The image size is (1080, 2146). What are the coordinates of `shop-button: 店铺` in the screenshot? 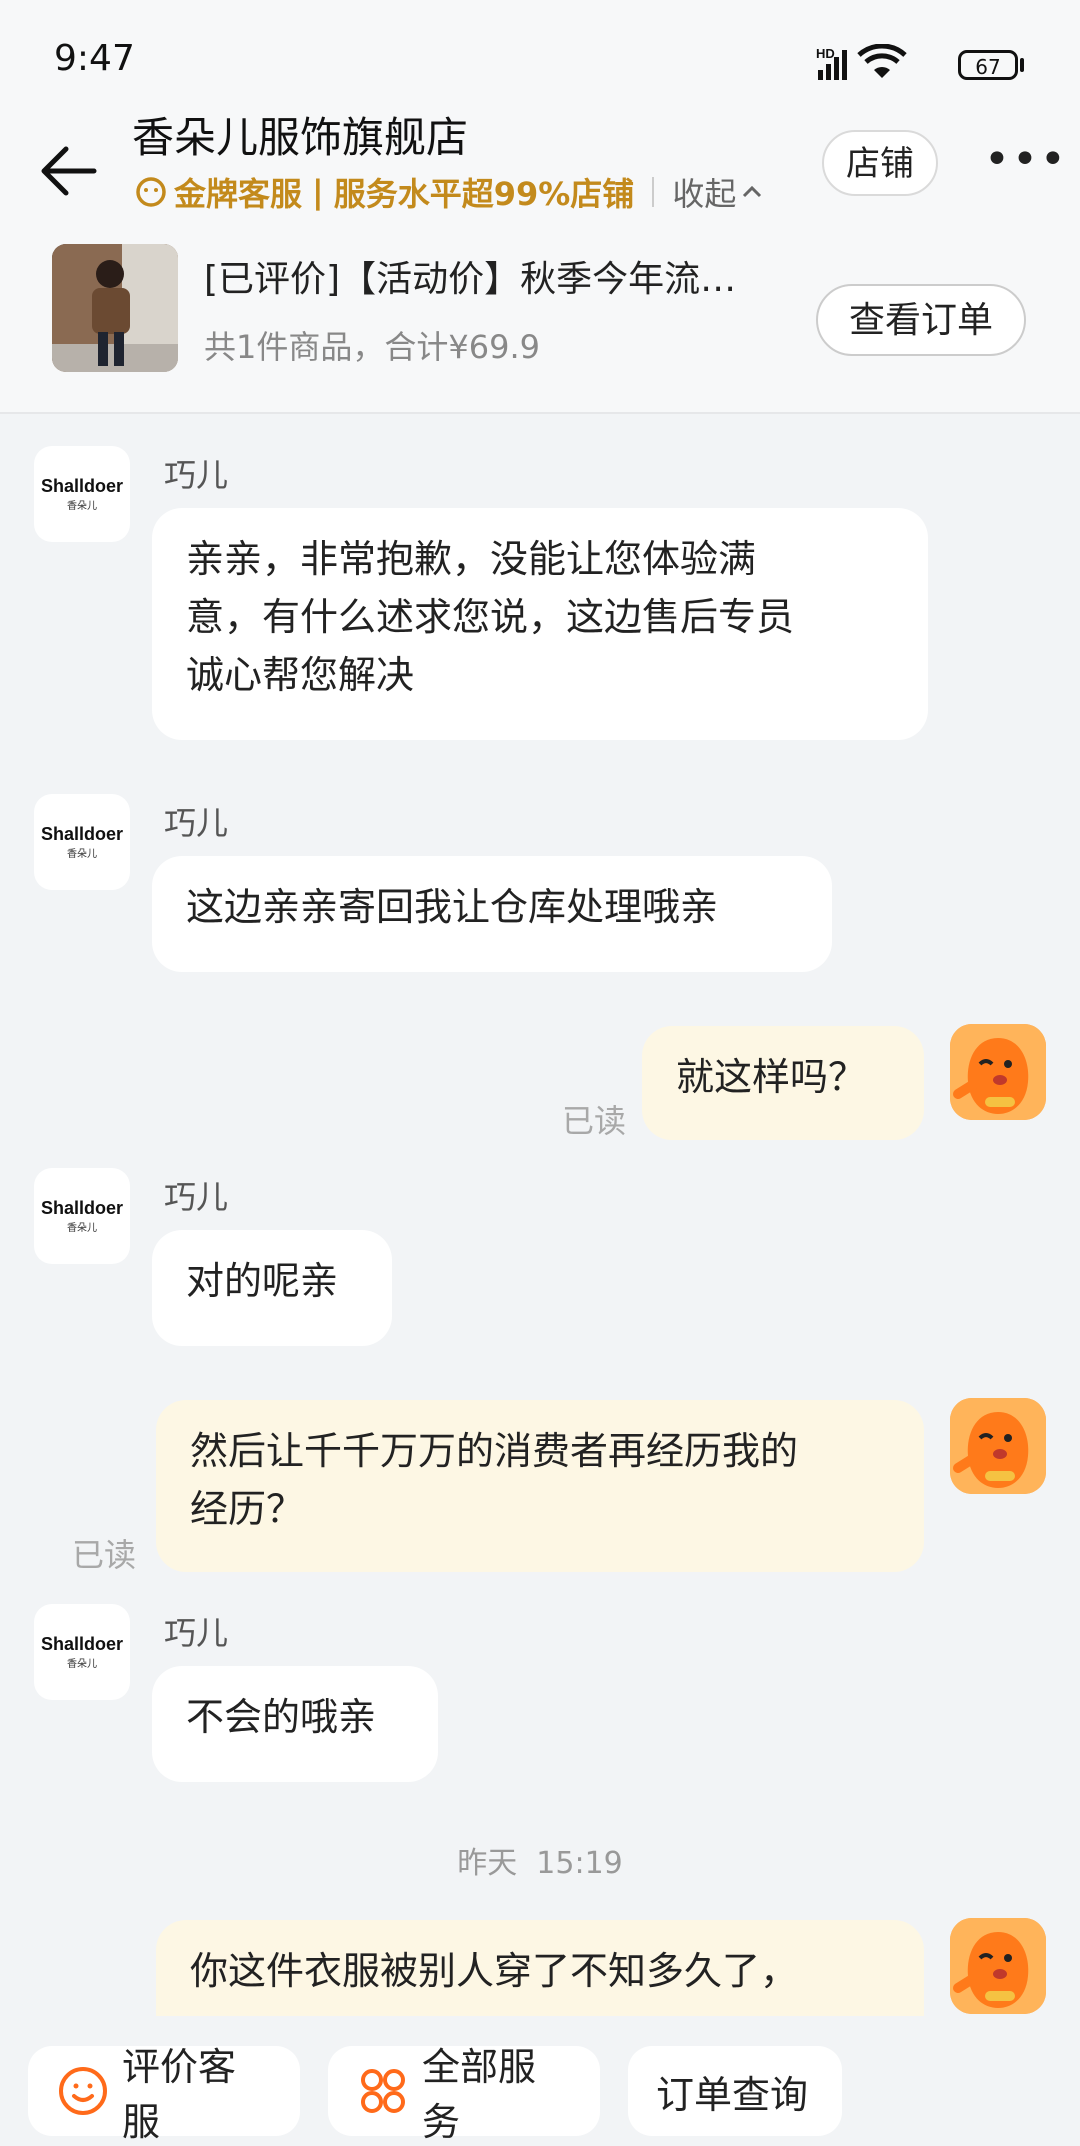 It's located at (880, 163).